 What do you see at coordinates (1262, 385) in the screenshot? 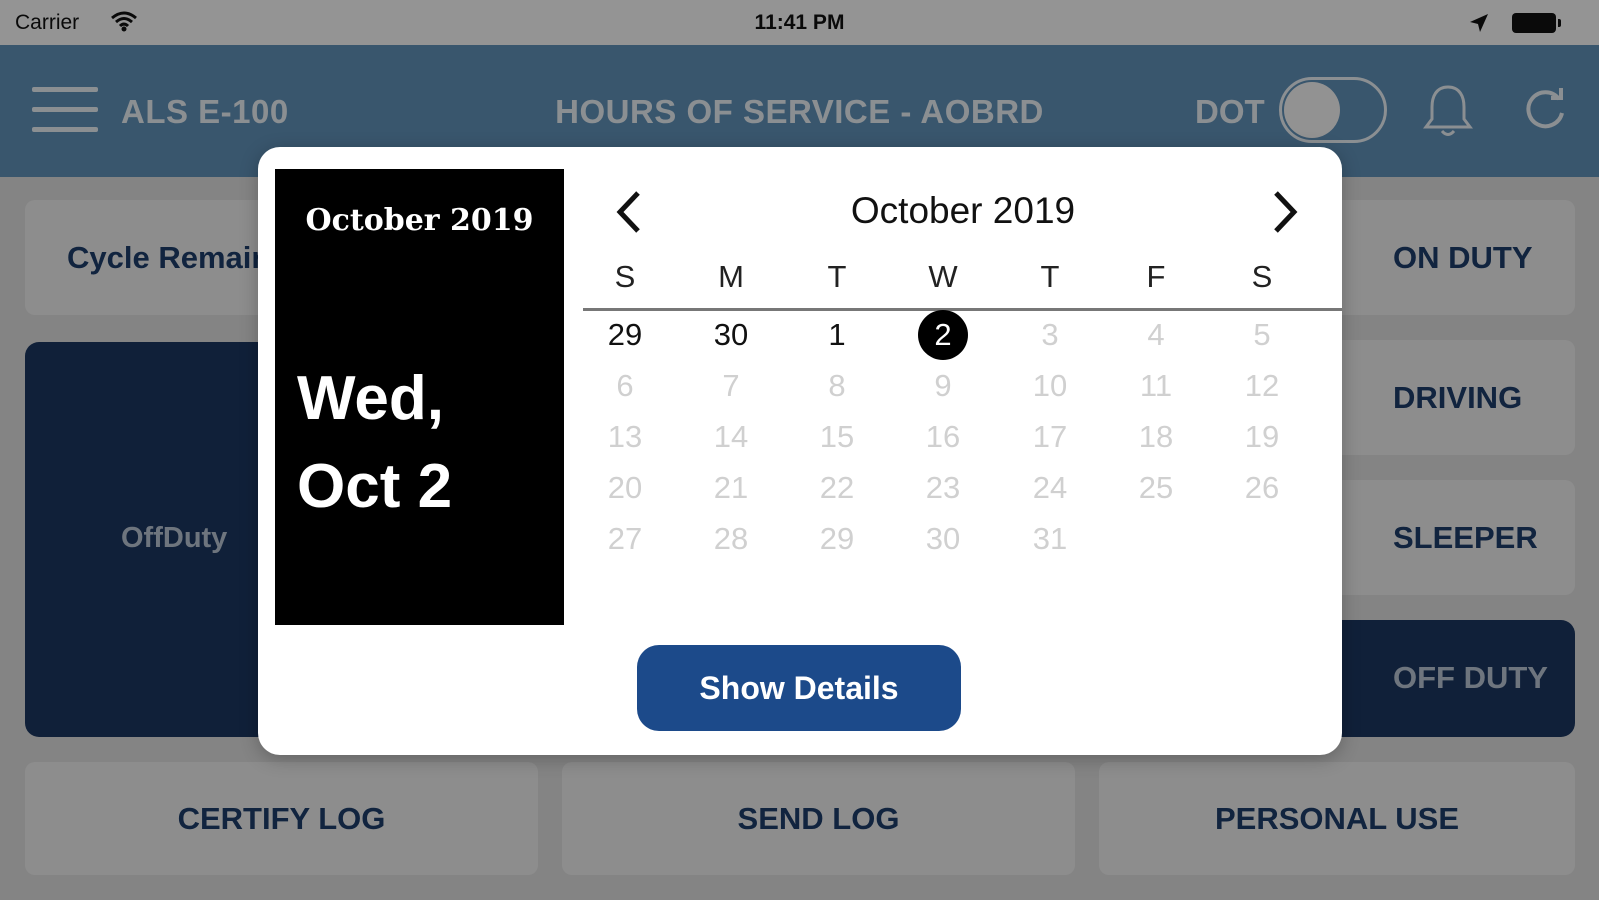
I see `calendar-day: 12` at bounding box center [1262, 385].